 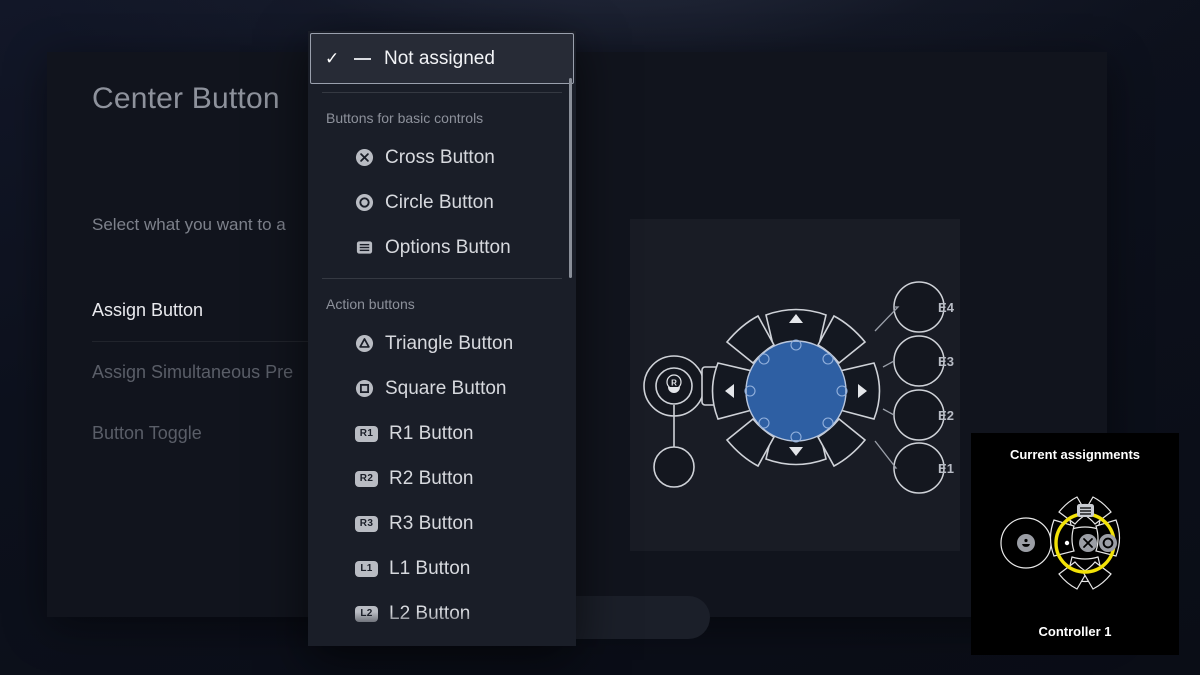 What do you see at coordinates (1085, 510) in the screenshot?
I see `mini-top-options-icon` at bounding box center [1085, 510].